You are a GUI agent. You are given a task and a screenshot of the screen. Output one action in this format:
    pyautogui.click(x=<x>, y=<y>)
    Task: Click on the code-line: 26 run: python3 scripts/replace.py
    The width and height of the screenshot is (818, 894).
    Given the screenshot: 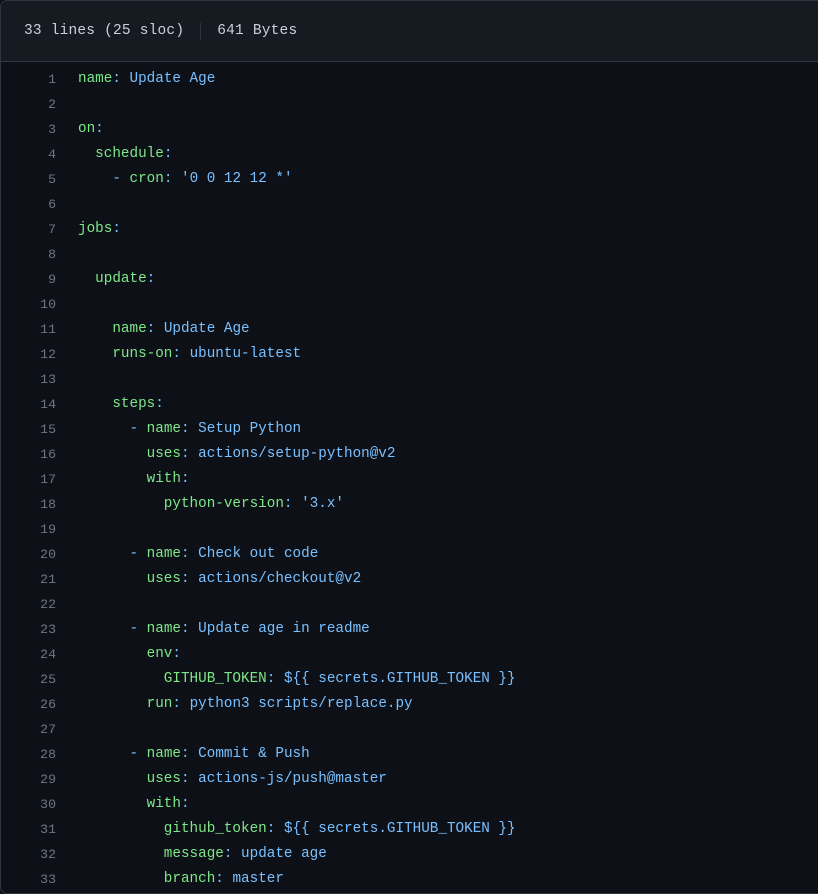 What is the action you would take?
    pyautogui.click(x=409, y=704)
    